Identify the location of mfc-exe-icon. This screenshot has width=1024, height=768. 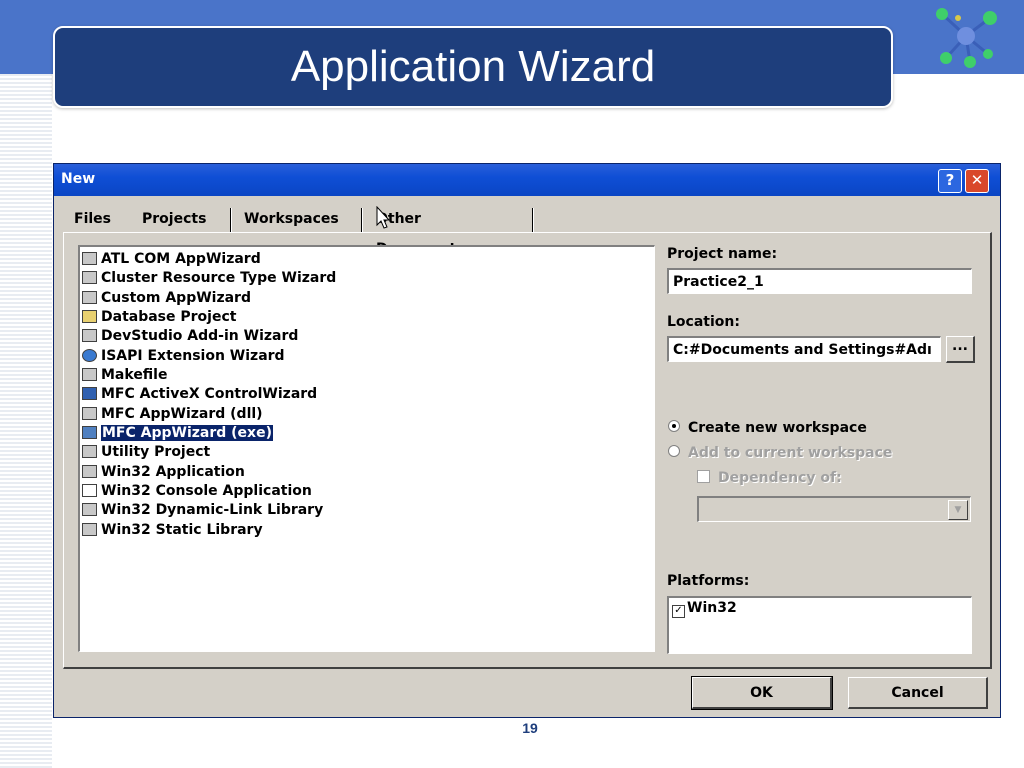
(89, 432).